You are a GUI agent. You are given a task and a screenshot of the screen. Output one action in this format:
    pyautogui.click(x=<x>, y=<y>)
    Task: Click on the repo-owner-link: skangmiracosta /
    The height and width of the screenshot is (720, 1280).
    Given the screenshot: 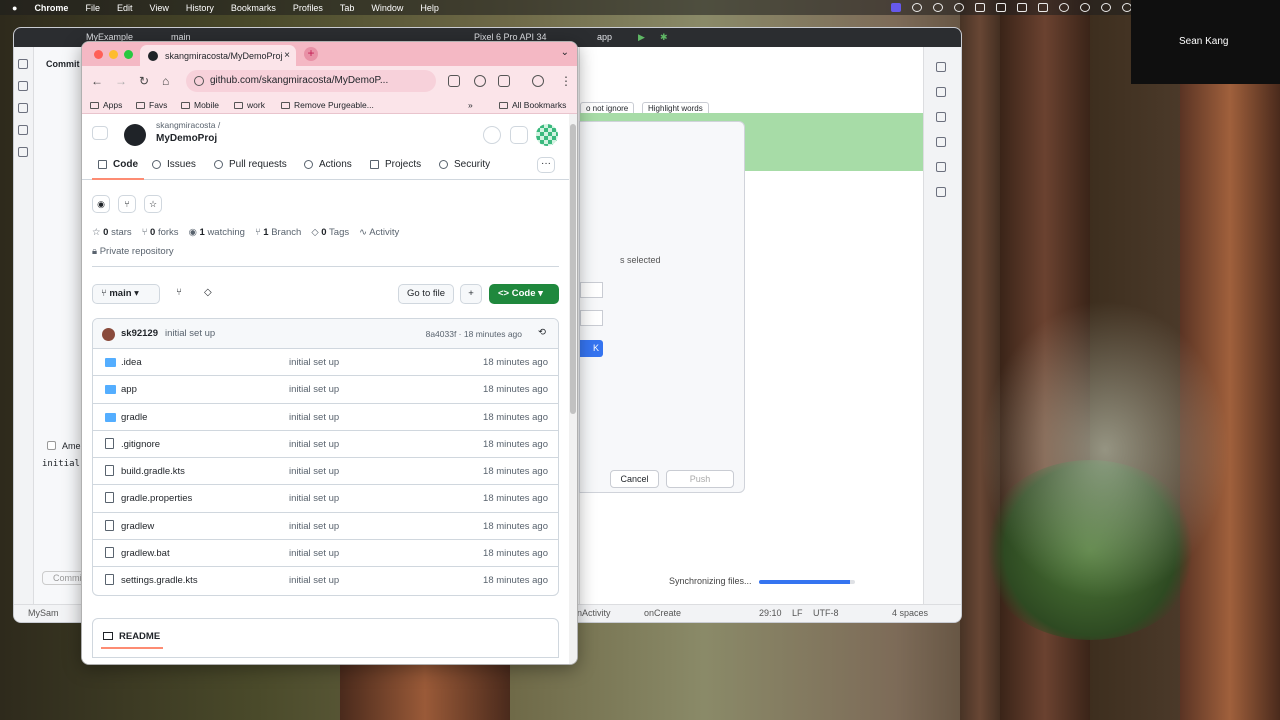 What is the action you would take?
    pyautogui.click(x=188, y=125)
    